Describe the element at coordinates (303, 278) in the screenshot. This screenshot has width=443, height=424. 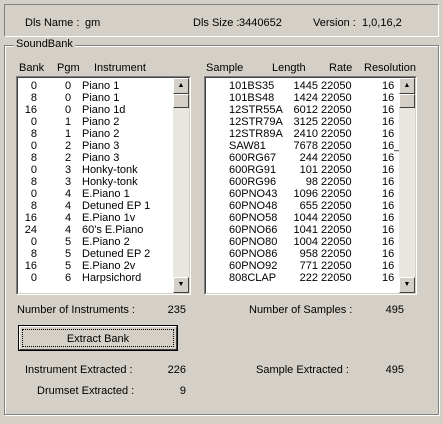
I see `sample-row: 808CLAP 222 22050 16` at that location.